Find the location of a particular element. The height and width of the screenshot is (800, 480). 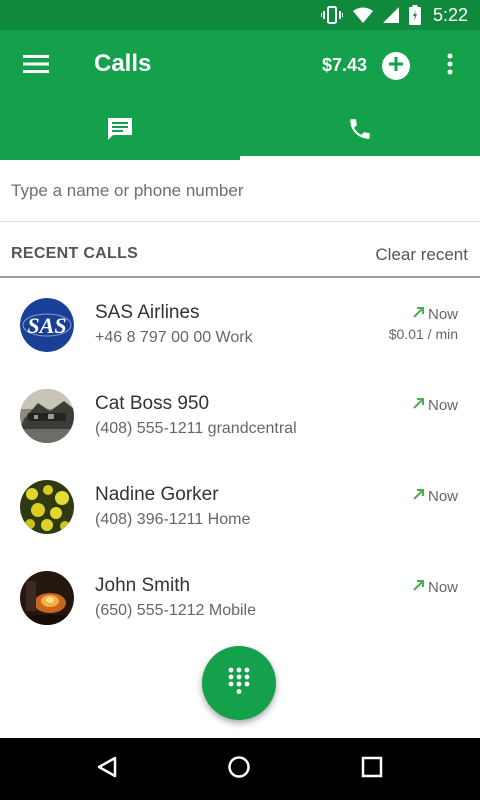

tab-bar is located at coordinates (240, 131).